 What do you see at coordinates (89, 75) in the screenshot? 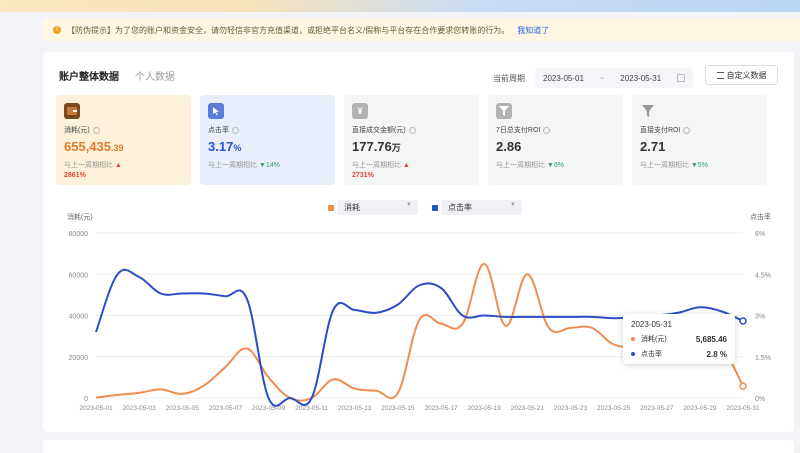
I see `tab-account-overview: 账户整体数据` at bounding box center [89, 75].